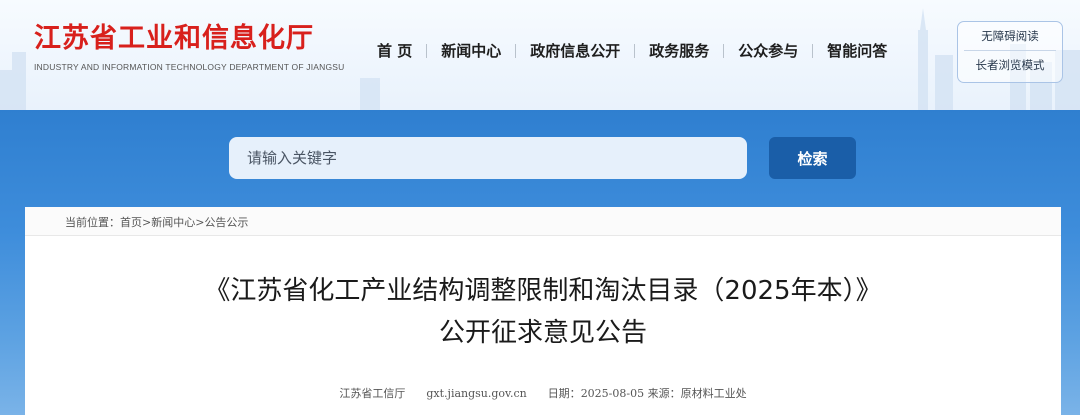  What do you see at coordinates (372, 393) in the screenshot?
I see `publisher: 江苏省工信厅` at bounding box center [372, 393].